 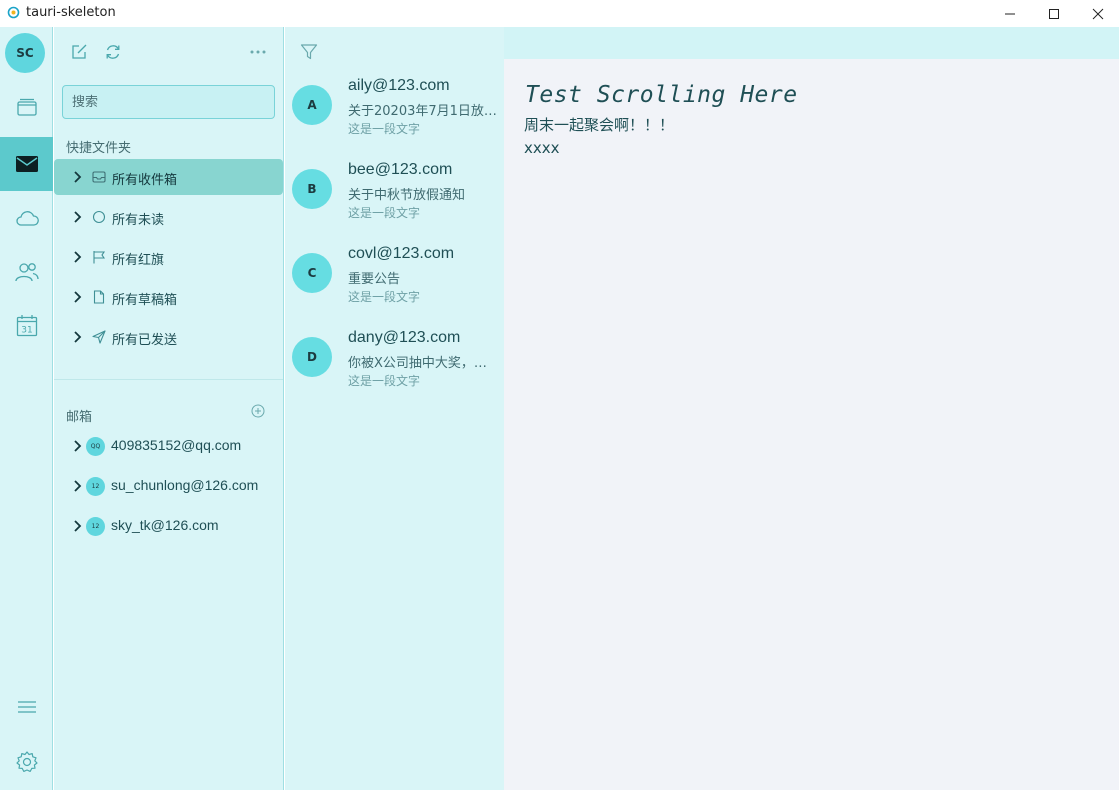 I want to click on filter-icon, so click(x=309, y=52).